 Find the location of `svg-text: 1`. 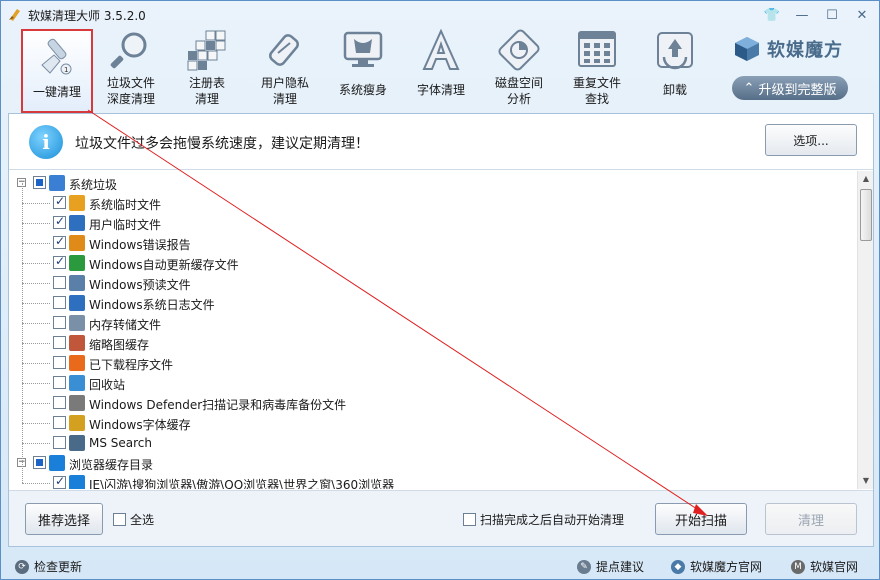

svg-text: 1 is located at coordinates (66, 70).